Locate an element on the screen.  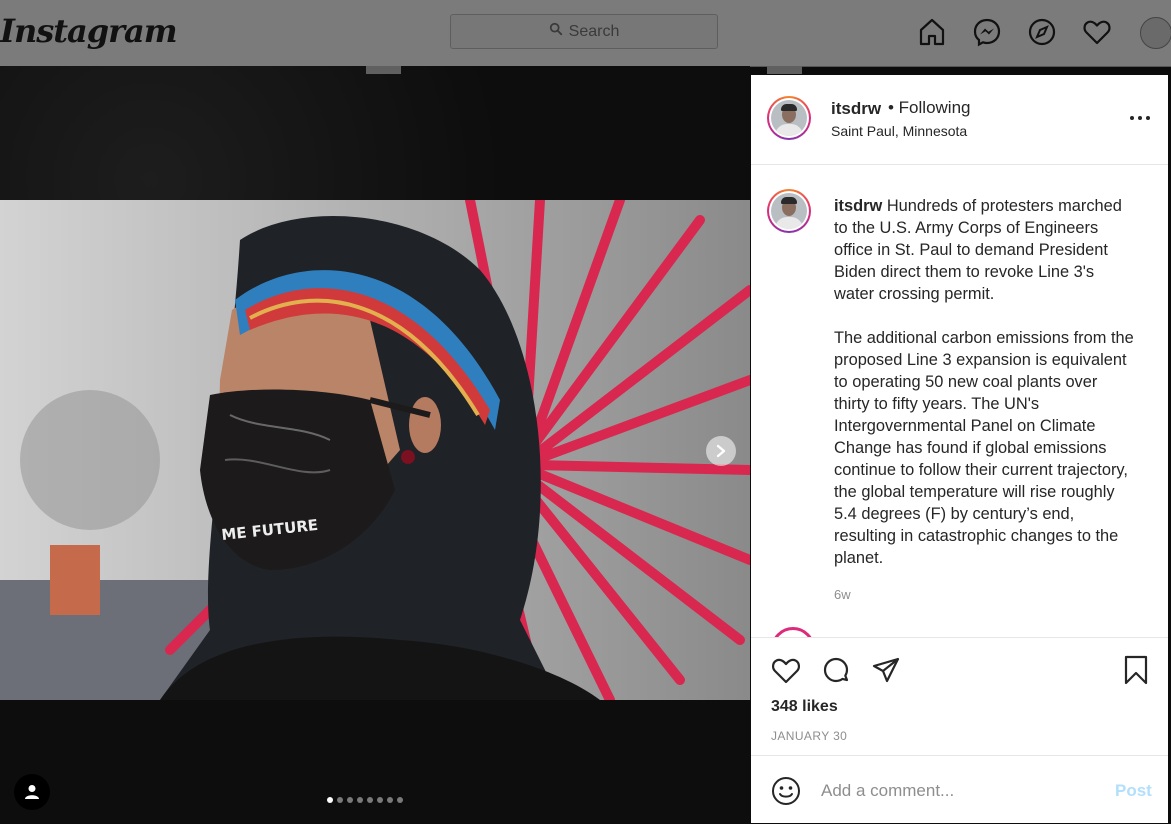
more-options-button is located at coordinates (1140, 118).